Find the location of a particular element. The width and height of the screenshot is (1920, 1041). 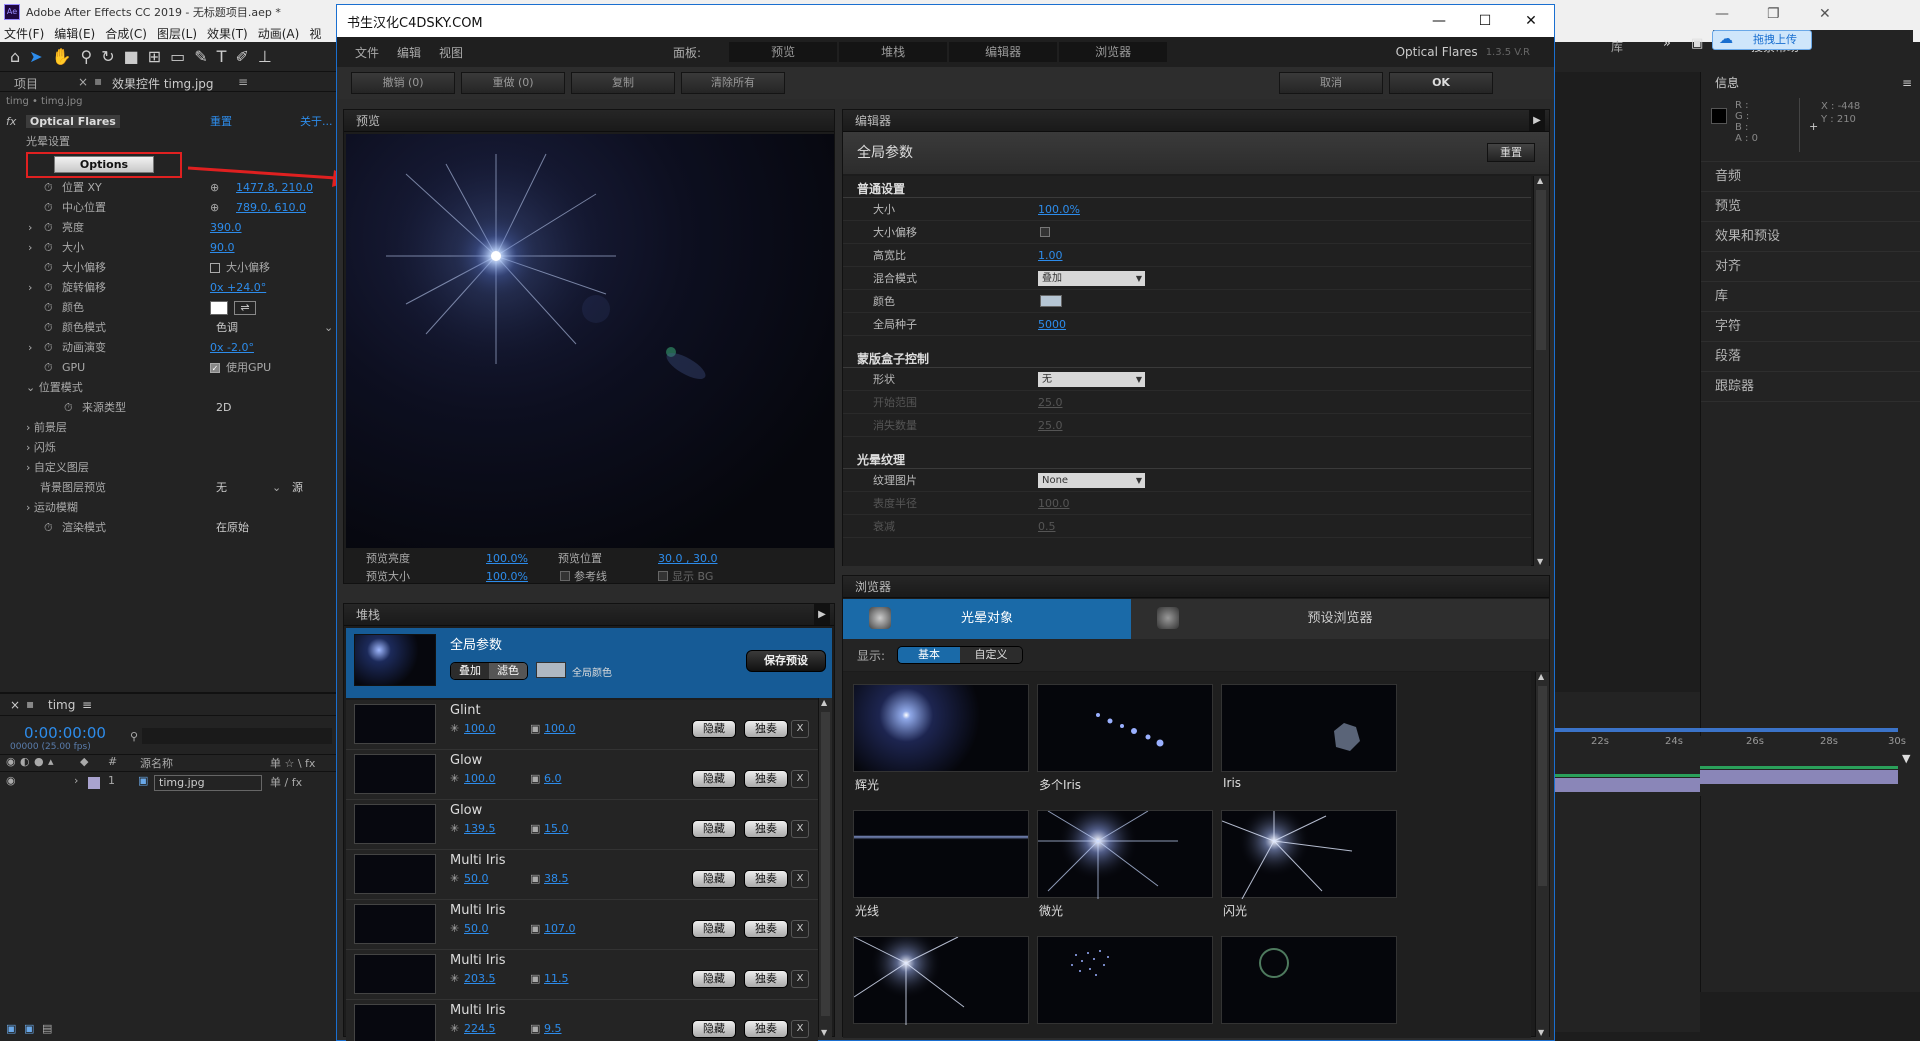

stack-item-scale: 15.0 is located at coordinates (556, 828).